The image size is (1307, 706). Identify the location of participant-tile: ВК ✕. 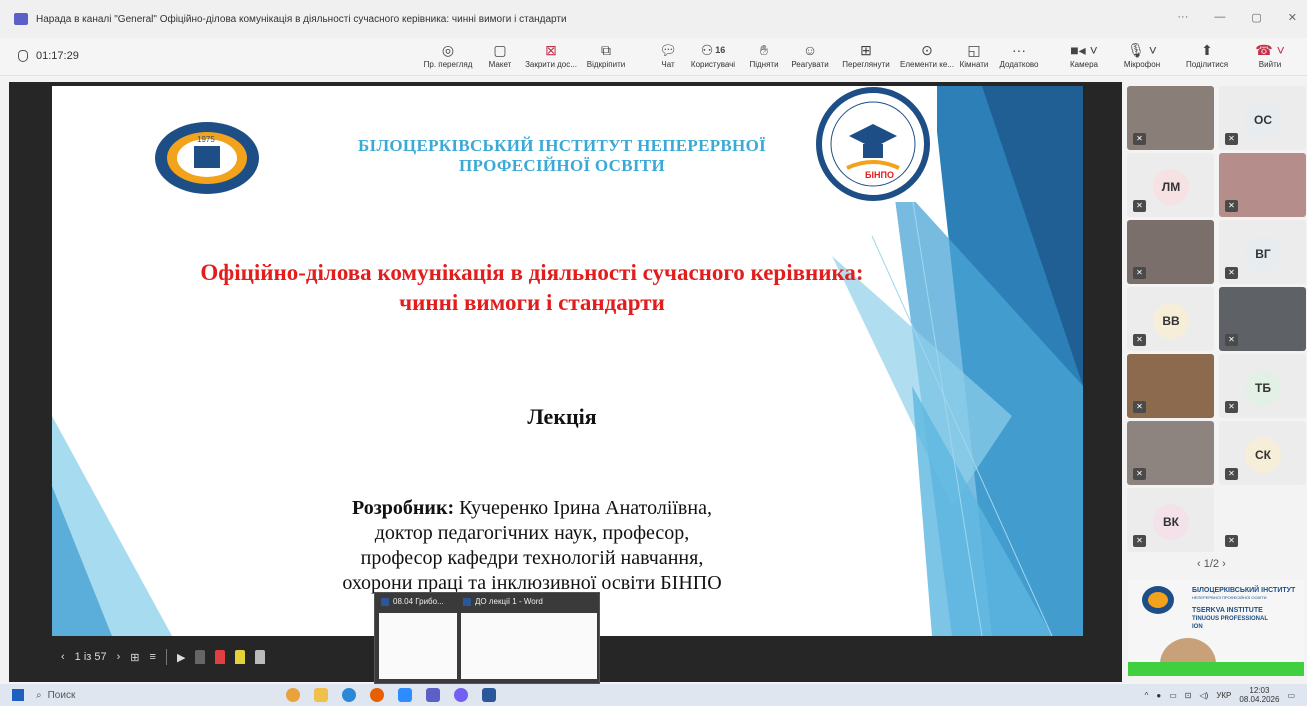
(1170, 520).